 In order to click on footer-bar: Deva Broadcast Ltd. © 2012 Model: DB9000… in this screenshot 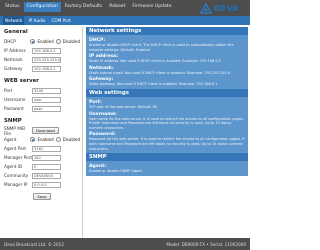, I will do `click(125, 244)`.